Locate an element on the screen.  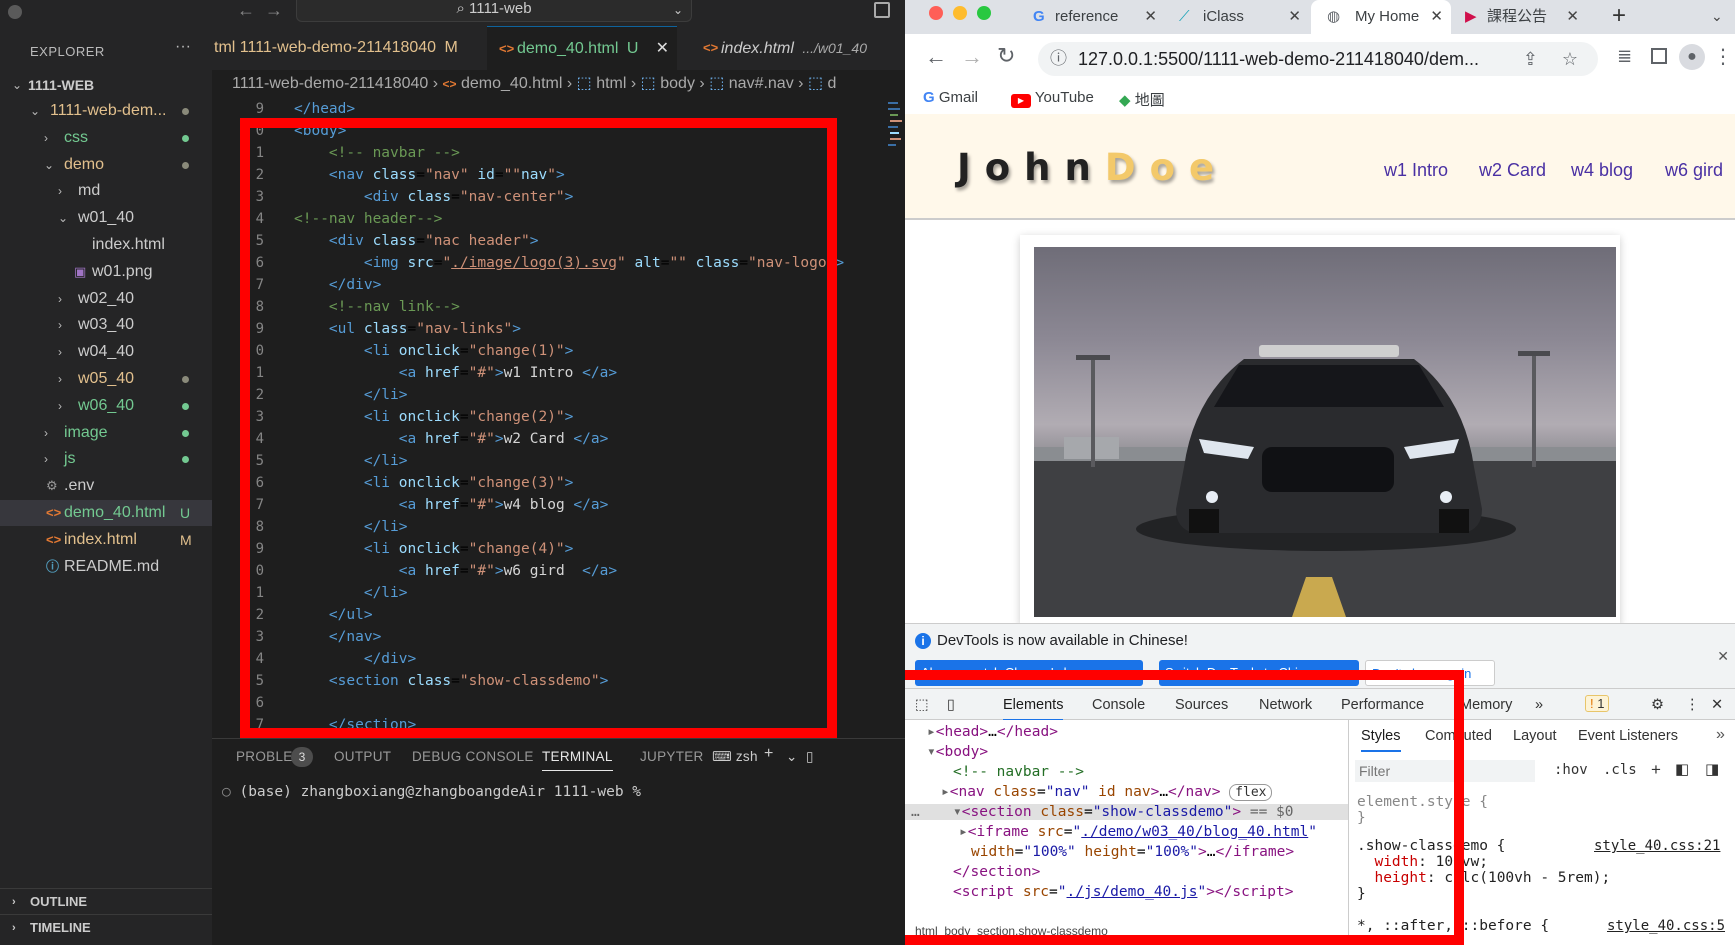
warnings-badge: ! 1 is located at coordinates (1597, 703).